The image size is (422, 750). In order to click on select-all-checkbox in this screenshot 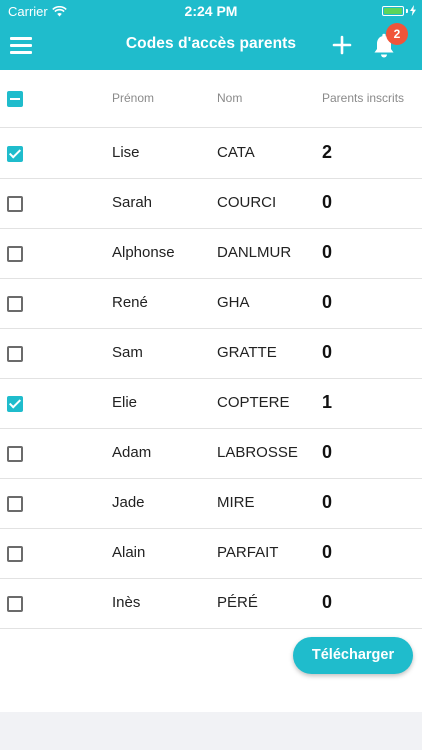, I will do `click(15, 99)`.